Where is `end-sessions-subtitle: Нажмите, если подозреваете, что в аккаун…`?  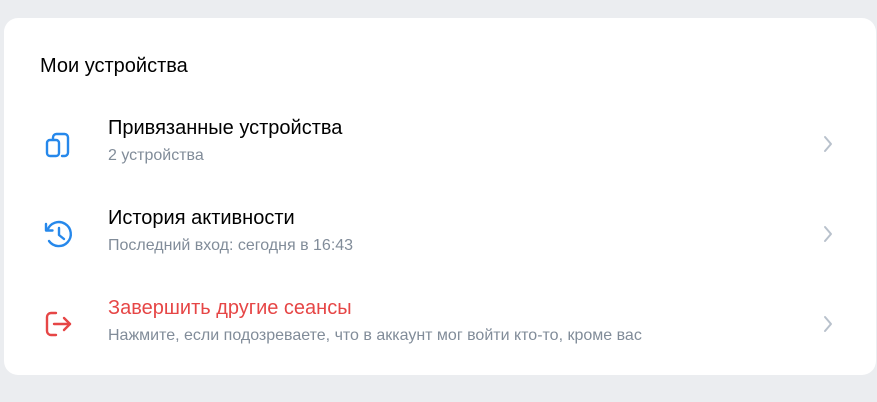
end-sessions-subtitle: Нажмите, если подозреваете, что в аккаун… is located at coordinates (375, 335).